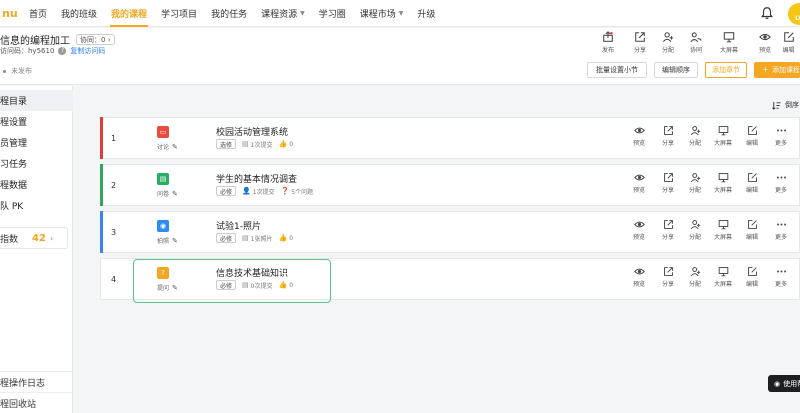 The width and height of the screenshot is (800, 413). What do you see at coordinates (95, 39) in the screenshot?
I see `collab-pill: 协同：0 ›` at bounding box center [95, 39].